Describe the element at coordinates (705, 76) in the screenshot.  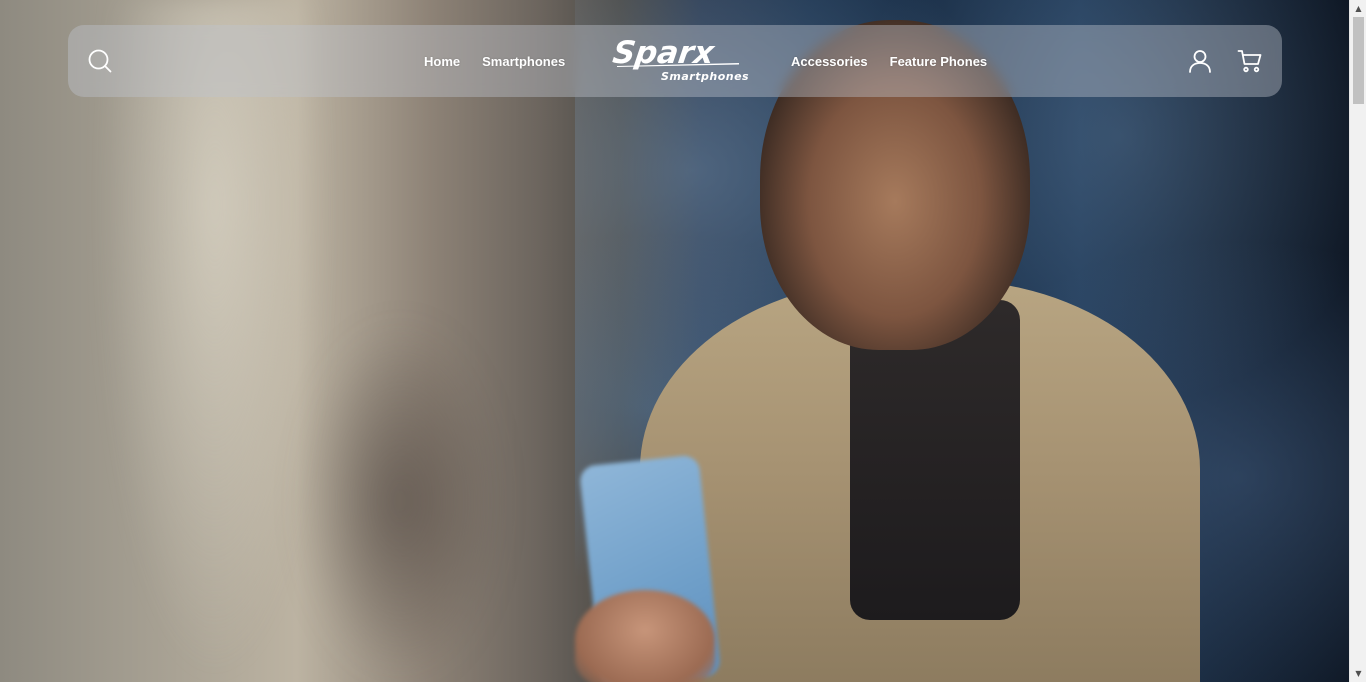
I see `logo-tagline: Smartphones` at that location.